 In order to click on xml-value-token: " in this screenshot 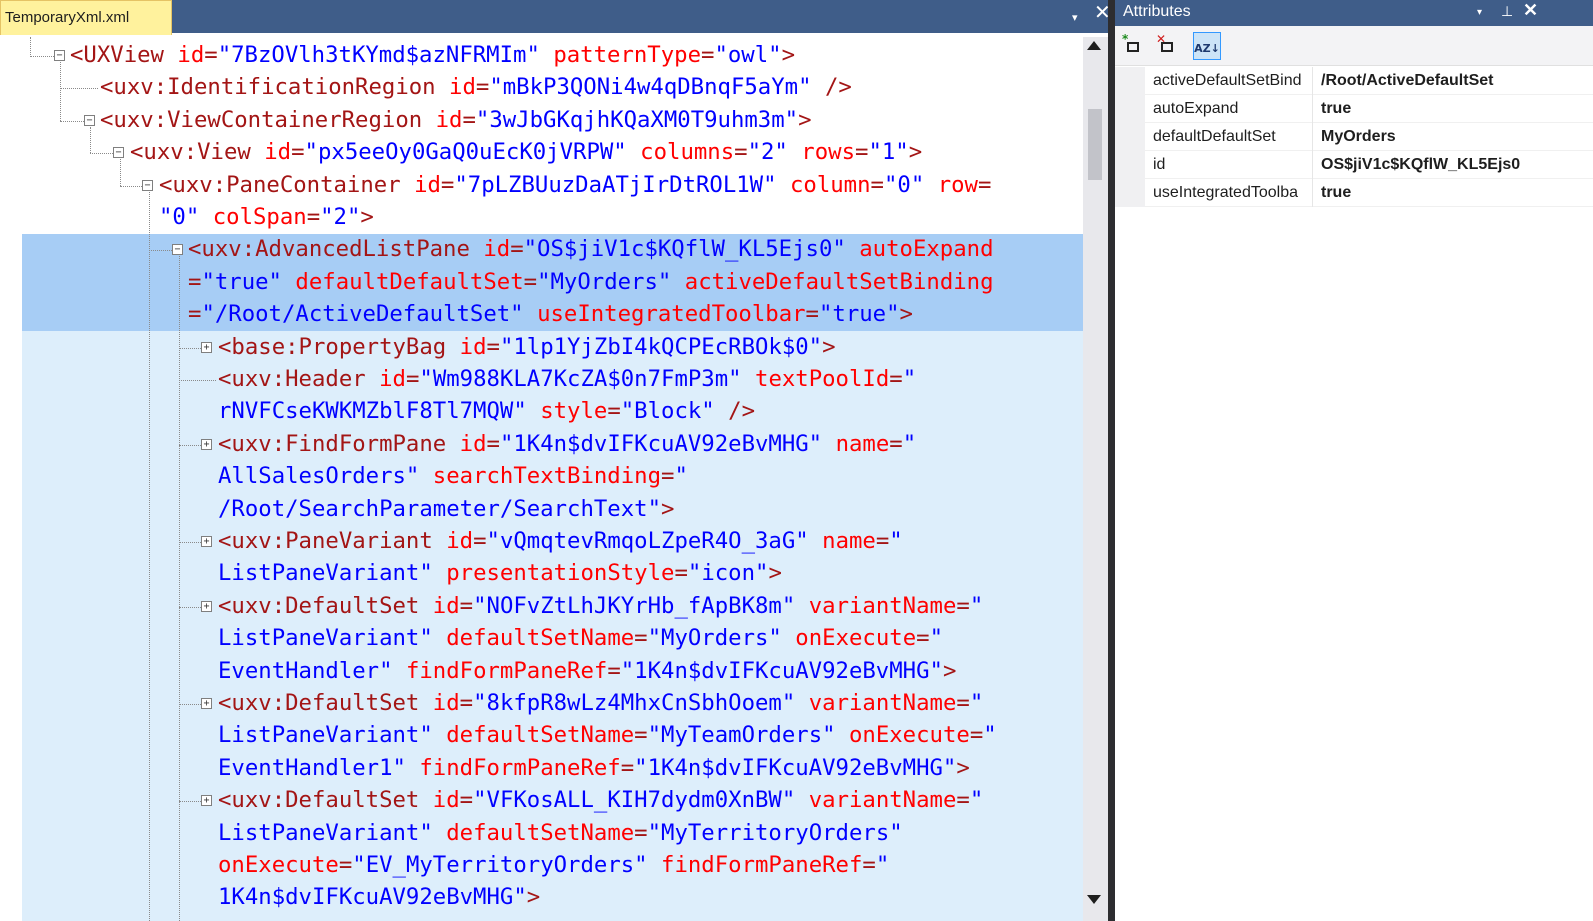, I will do `click(909, 379)`.